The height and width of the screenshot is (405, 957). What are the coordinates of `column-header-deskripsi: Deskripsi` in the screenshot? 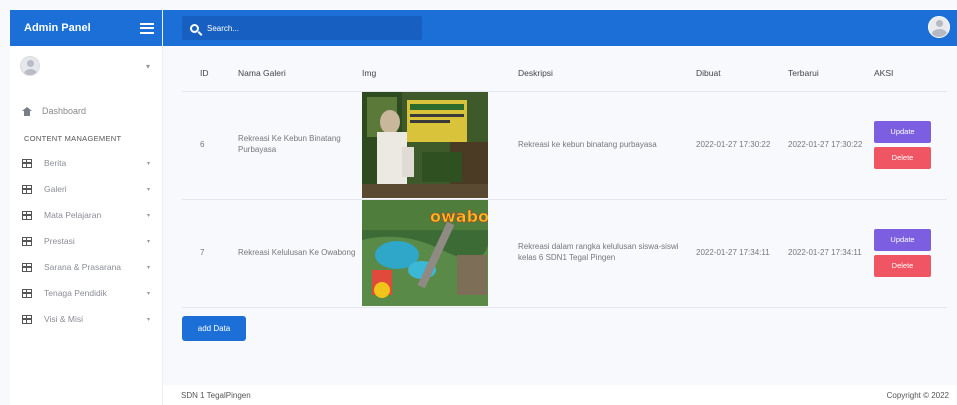 It's located at (607, 74).